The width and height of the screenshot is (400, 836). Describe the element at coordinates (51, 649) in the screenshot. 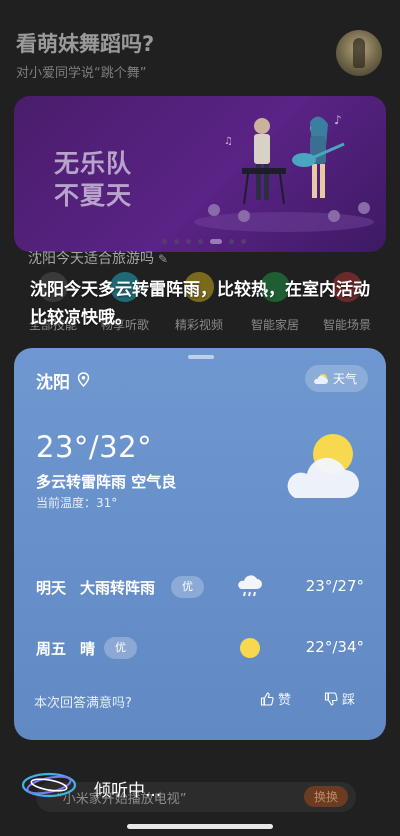

I see `forecast-day: 周五` at that location.